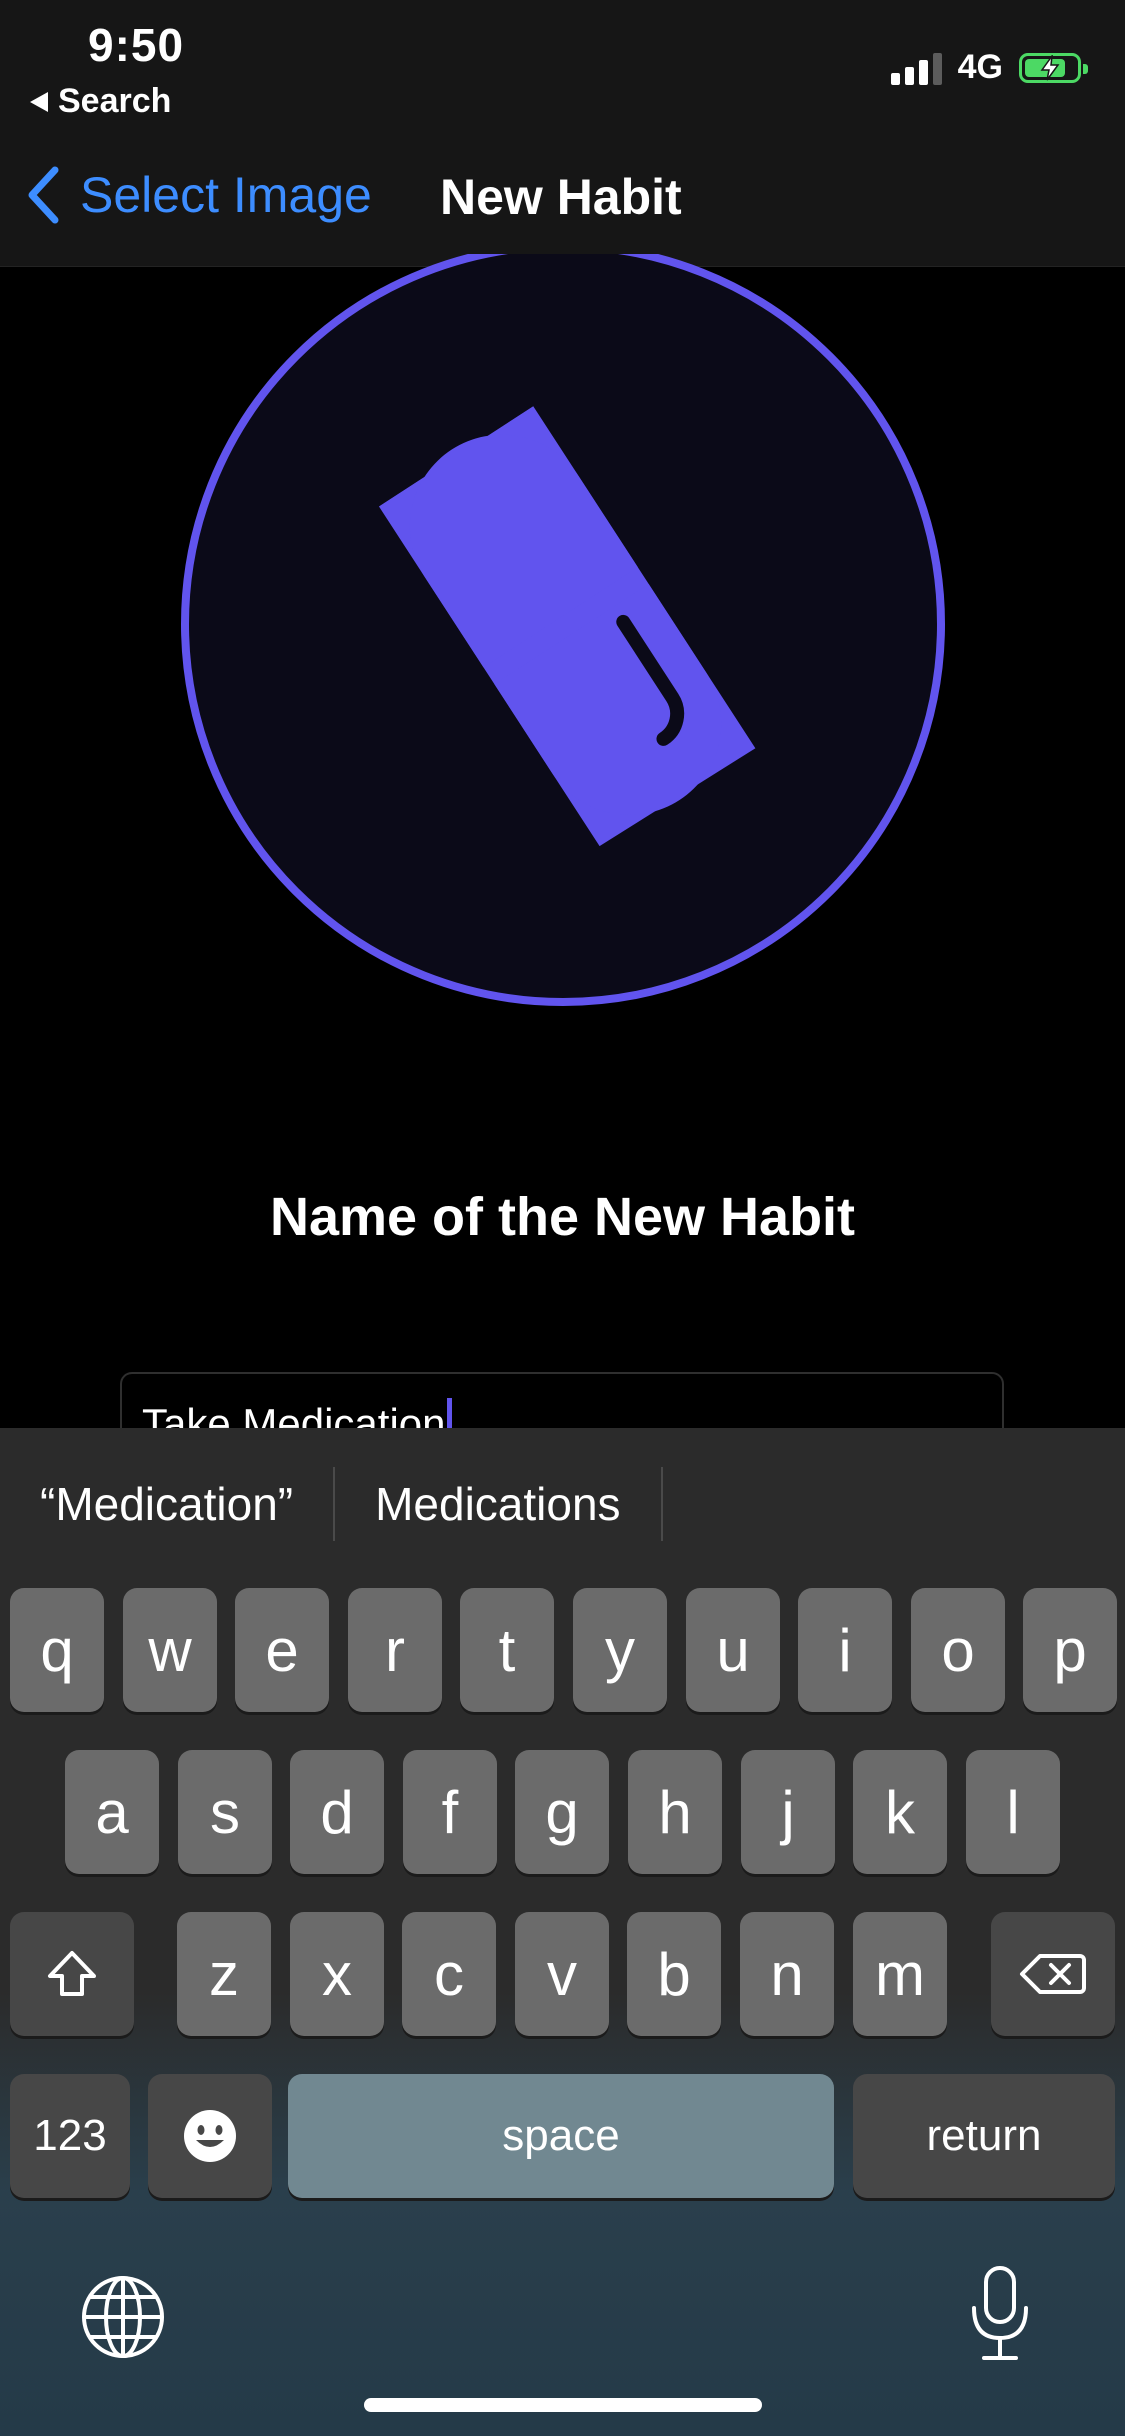 This screenshot has height=2436, width=1125. I want to click on top-bar: 9:50 Search 4G Select Image New Habit, so click(562, 133).